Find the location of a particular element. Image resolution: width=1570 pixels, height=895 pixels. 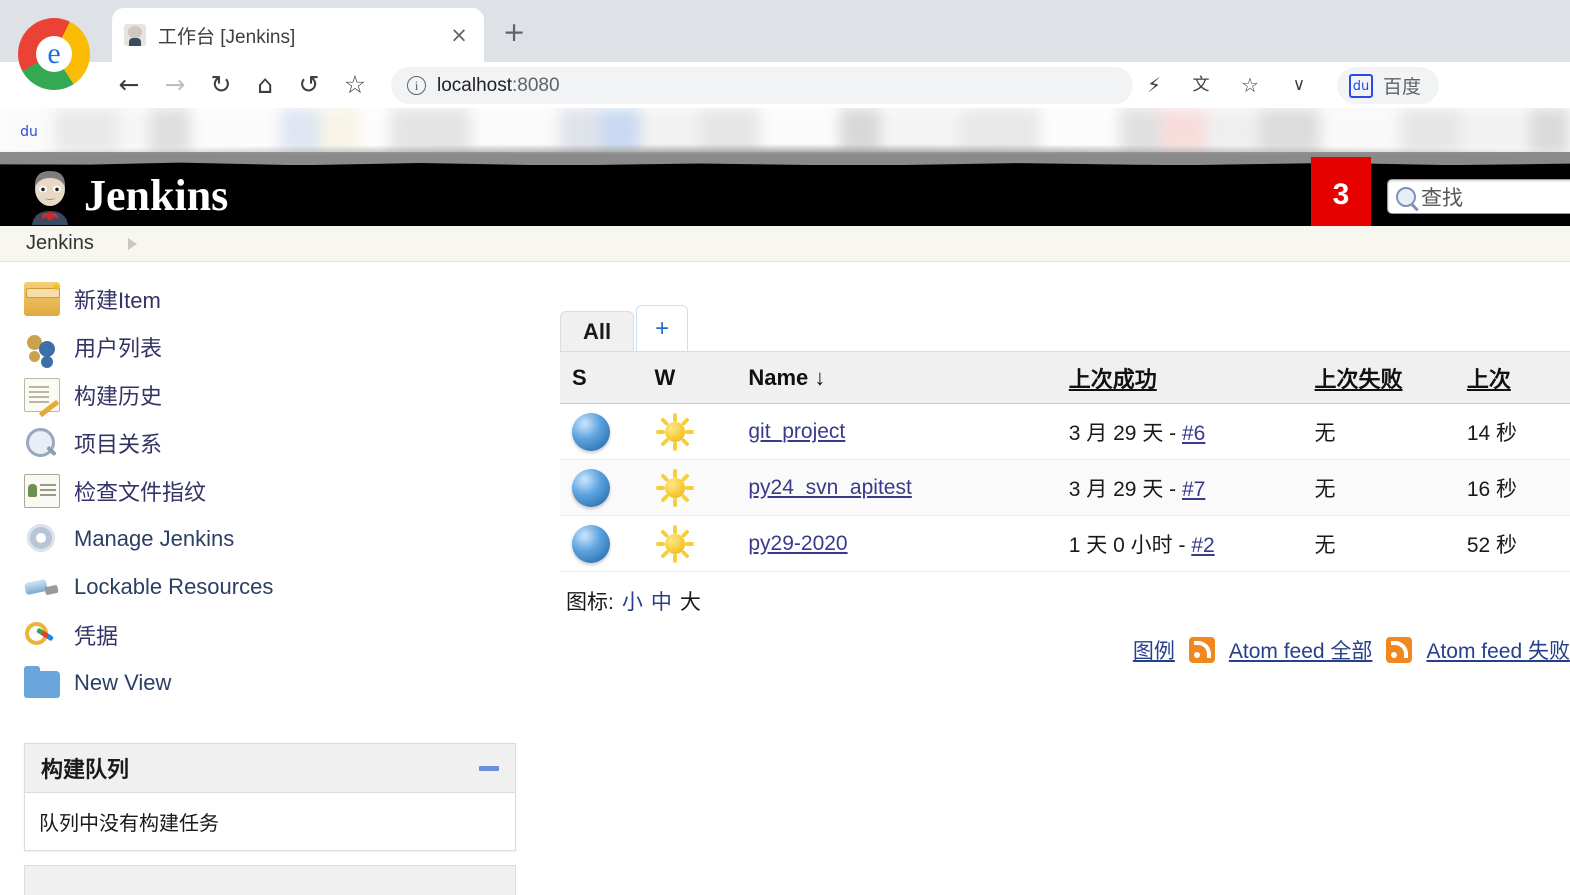

sidebar-item-new-view: New View is located at coordinates (270, 683).